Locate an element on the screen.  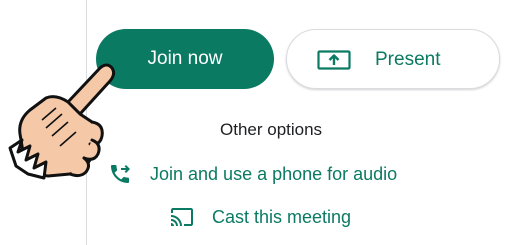
join-now-button: Join now is located at coordinates (185, 59).